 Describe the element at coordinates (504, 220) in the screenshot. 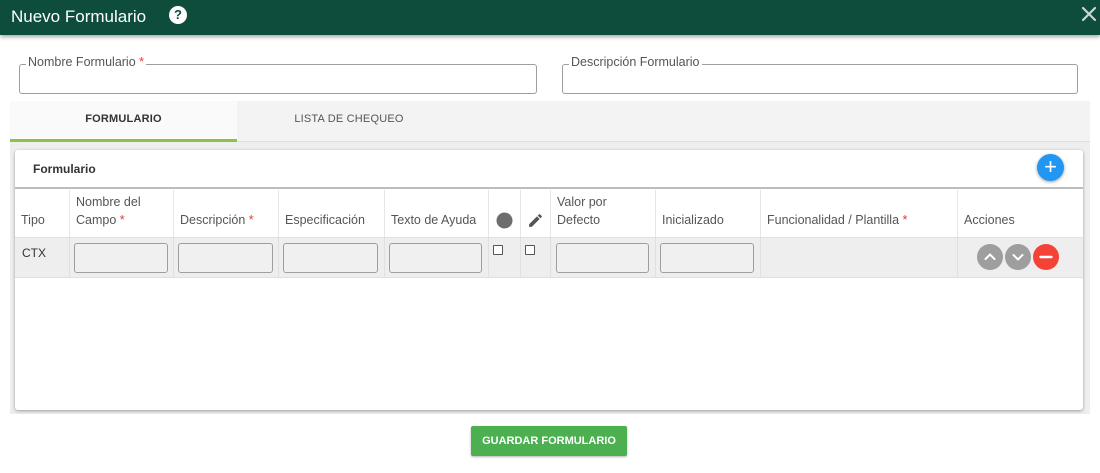

I see `circle-icon` at that location.